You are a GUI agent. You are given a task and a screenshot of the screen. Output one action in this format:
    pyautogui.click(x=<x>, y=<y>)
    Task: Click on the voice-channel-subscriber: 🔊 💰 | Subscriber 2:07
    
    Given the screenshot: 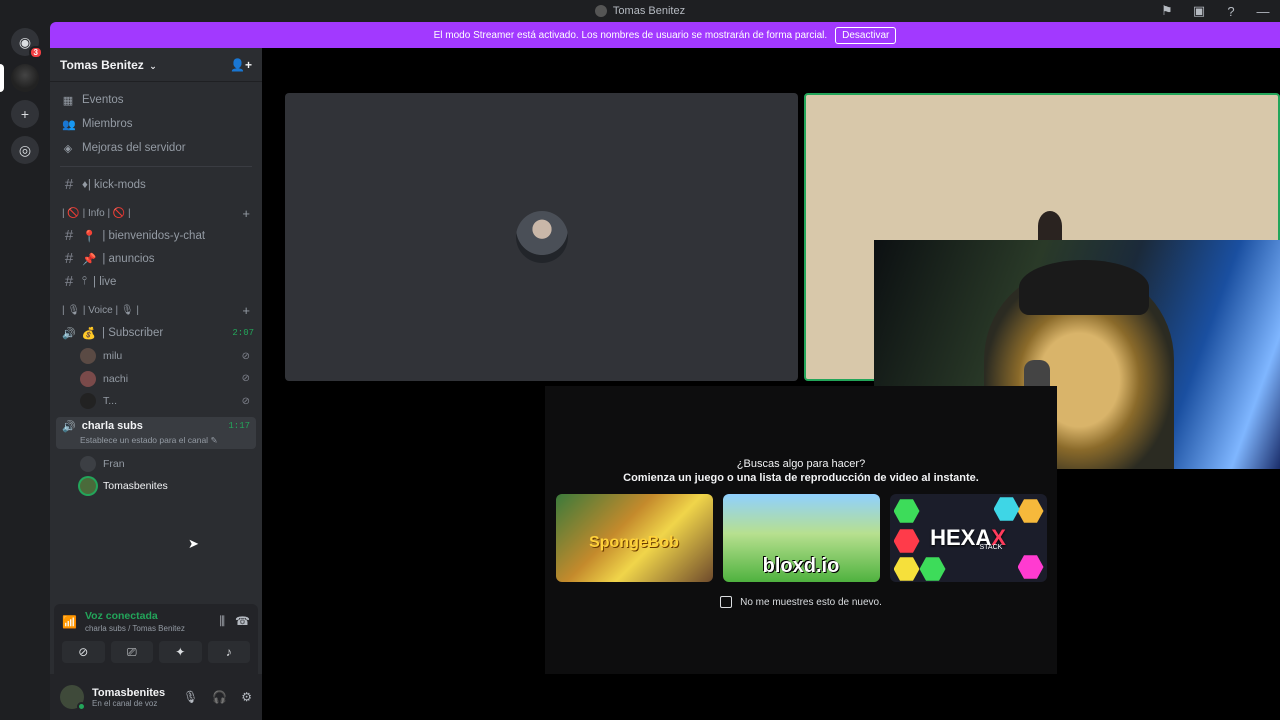 What is the action you would take?
    pyautogui.click(x=156, y=333)
    